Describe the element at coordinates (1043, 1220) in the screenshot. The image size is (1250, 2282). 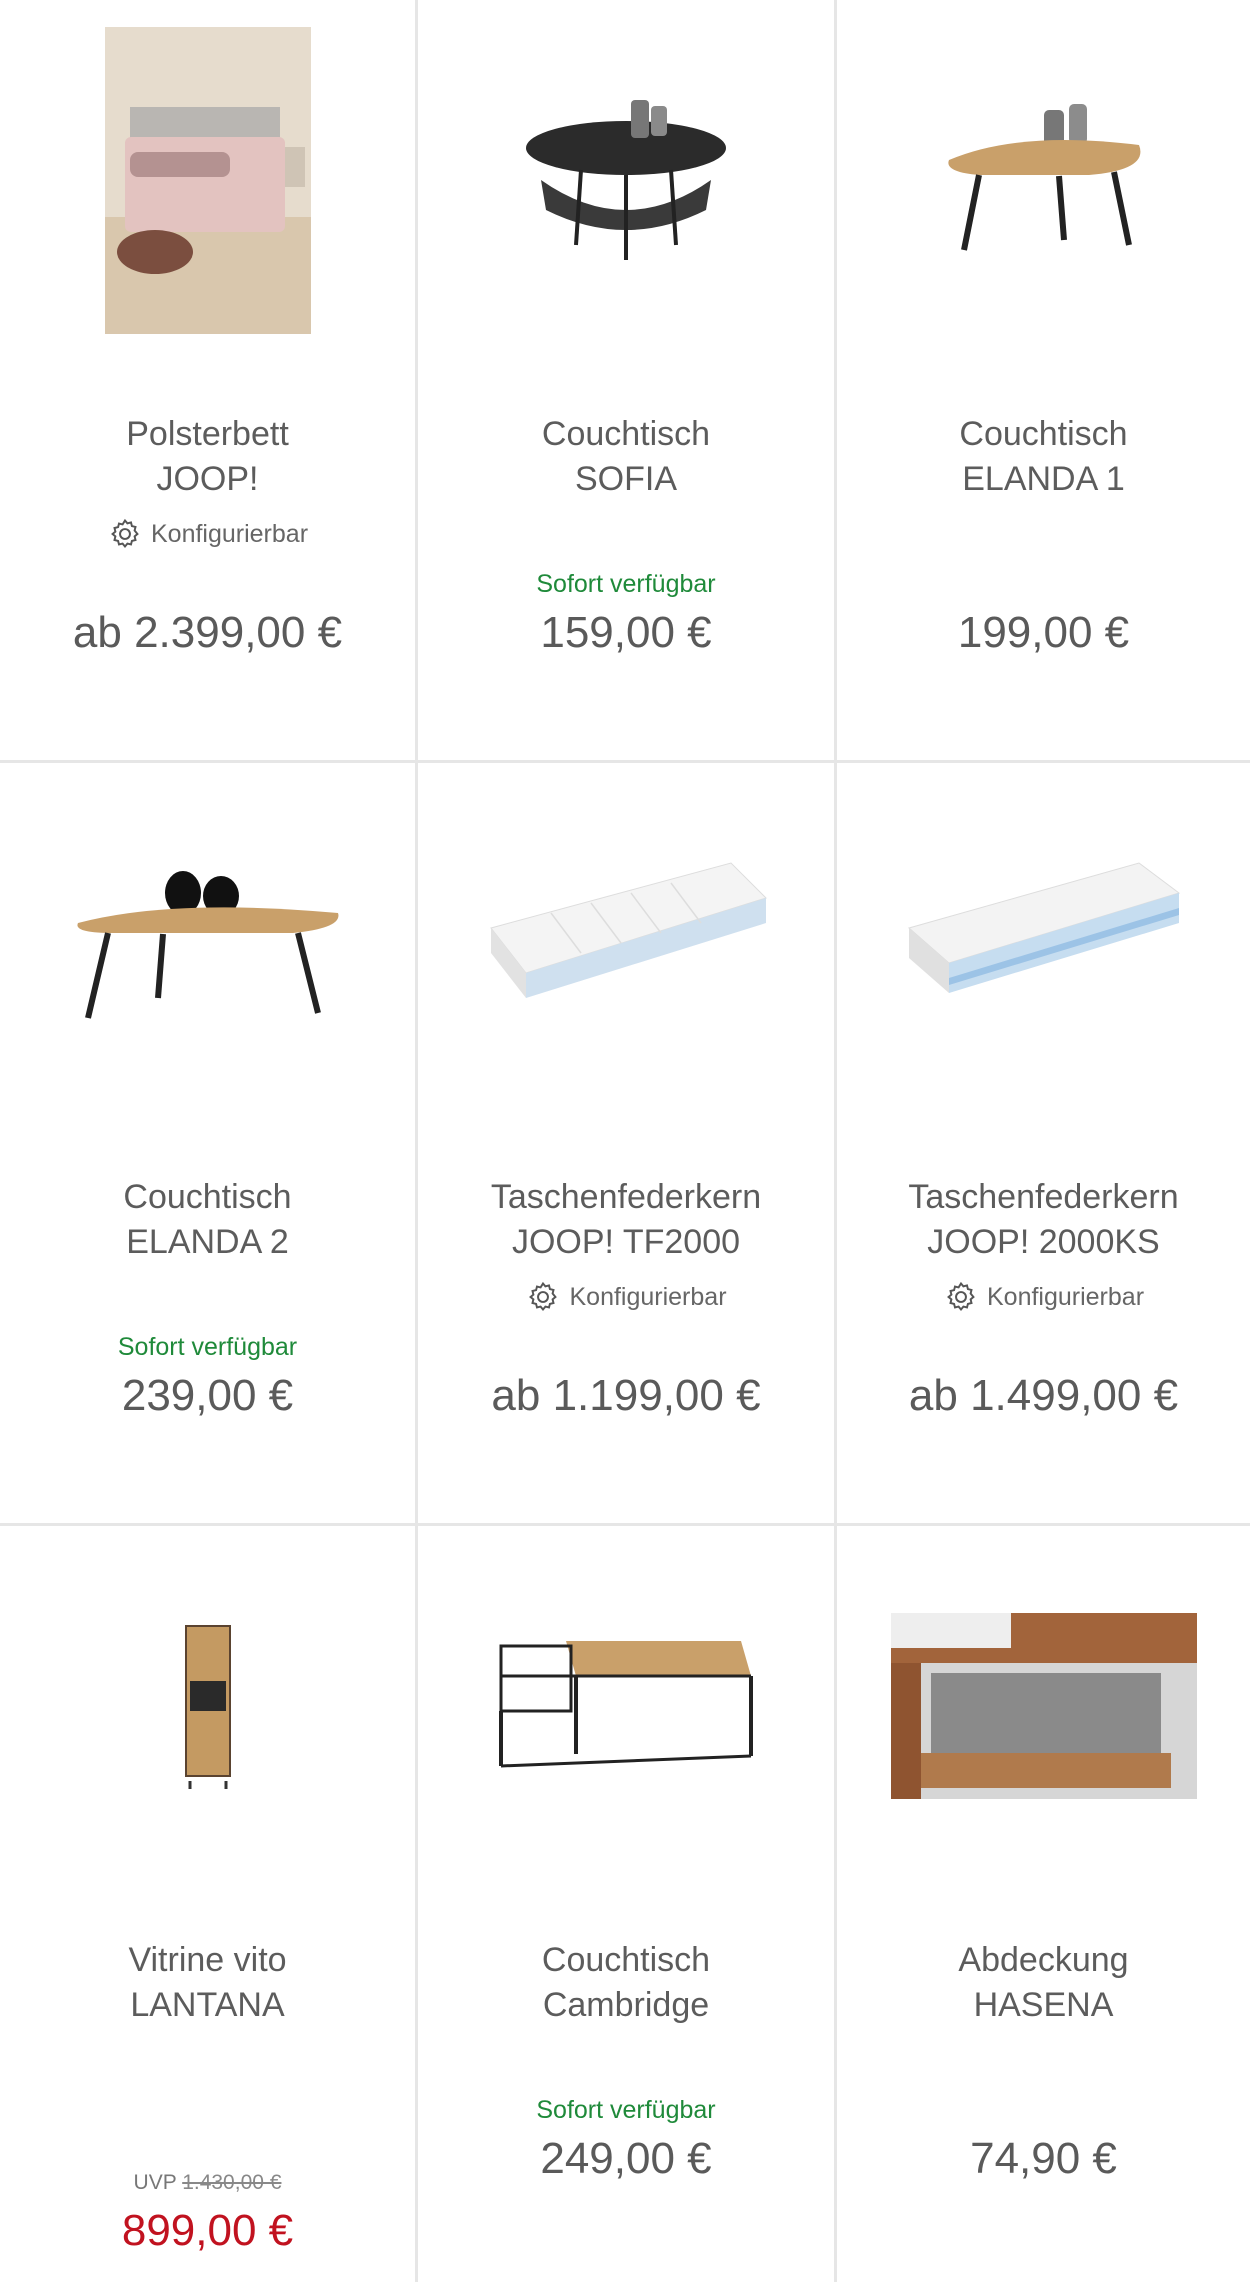
I see `product-name: Taschenfederkern JOOP! 2000KS` at that location.